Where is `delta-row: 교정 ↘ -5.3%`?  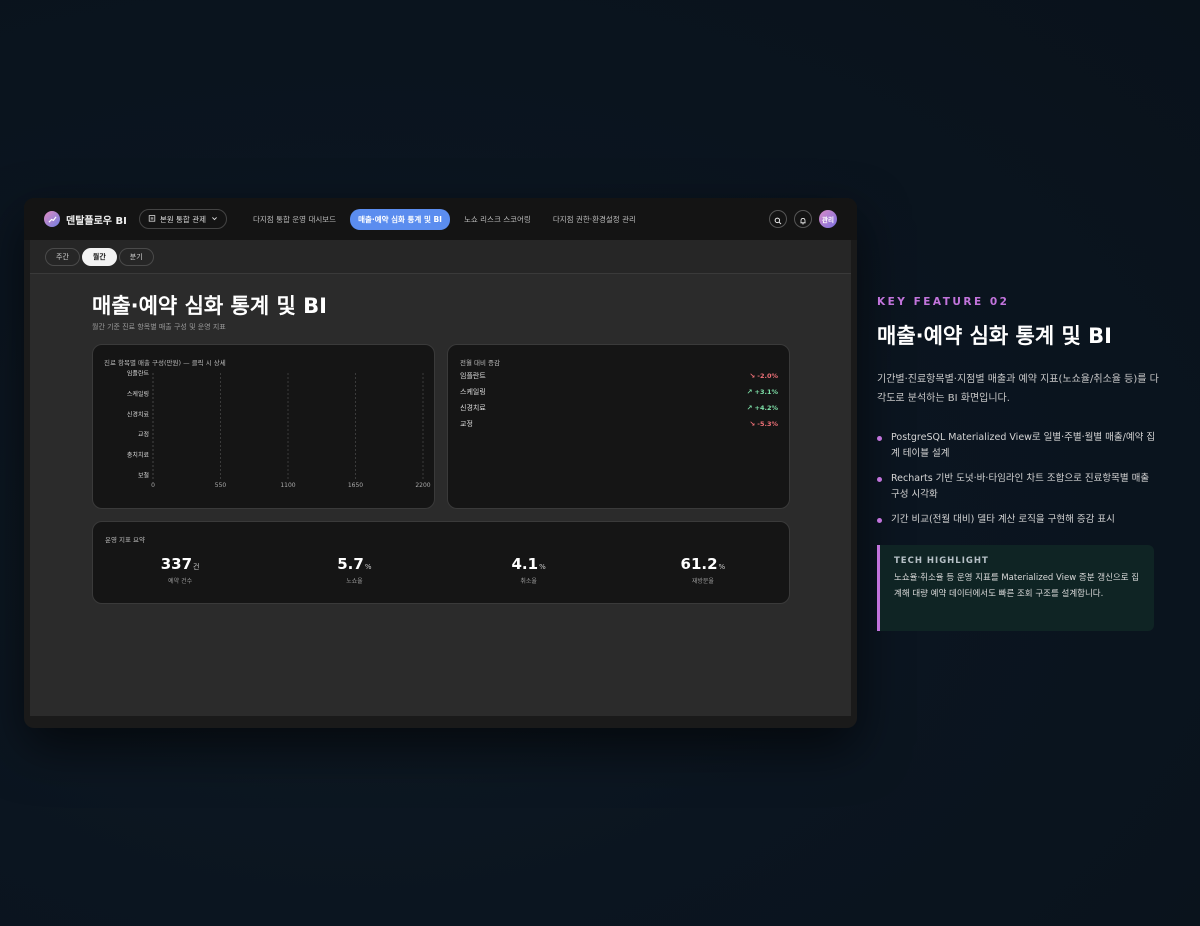
delta-row: 교정 ↘ -5.3% is located at coordinates (619, 424).